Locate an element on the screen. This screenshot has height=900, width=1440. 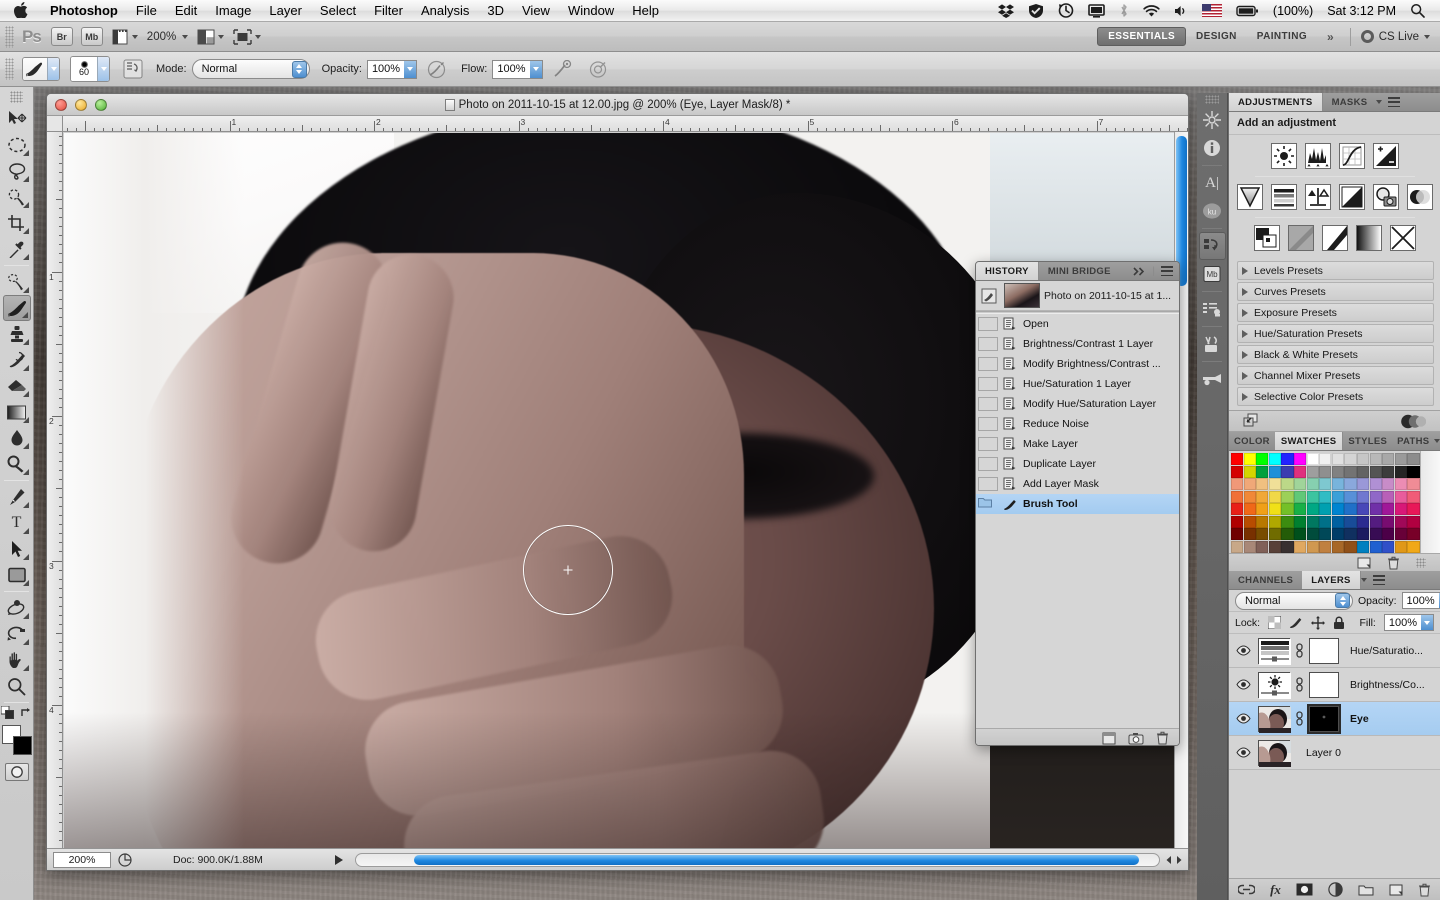
history-state-row: Make Layer is located at coordinates (1077, 444).